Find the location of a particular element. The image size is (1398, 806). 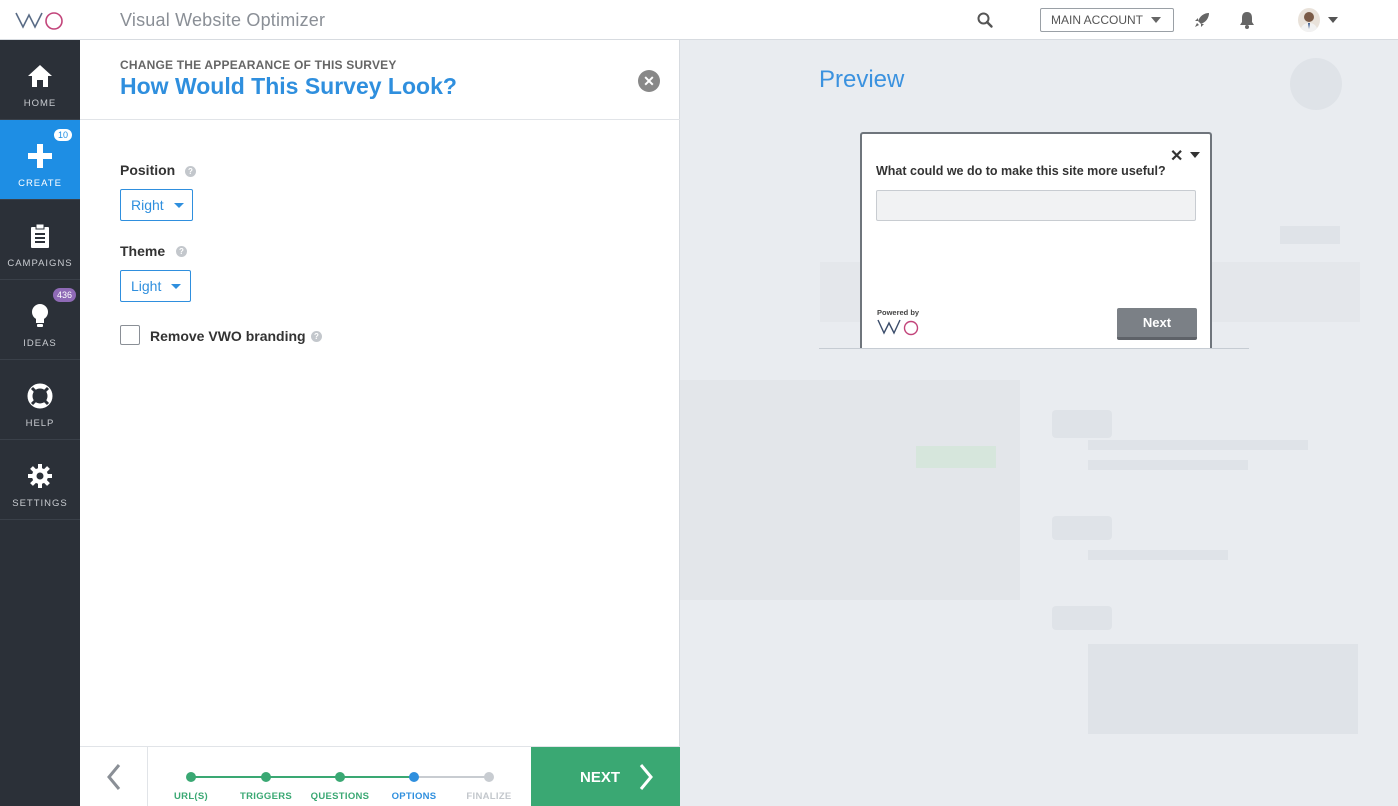

step-label-questions: QUESTIONS is located at coordinates (340, 796).